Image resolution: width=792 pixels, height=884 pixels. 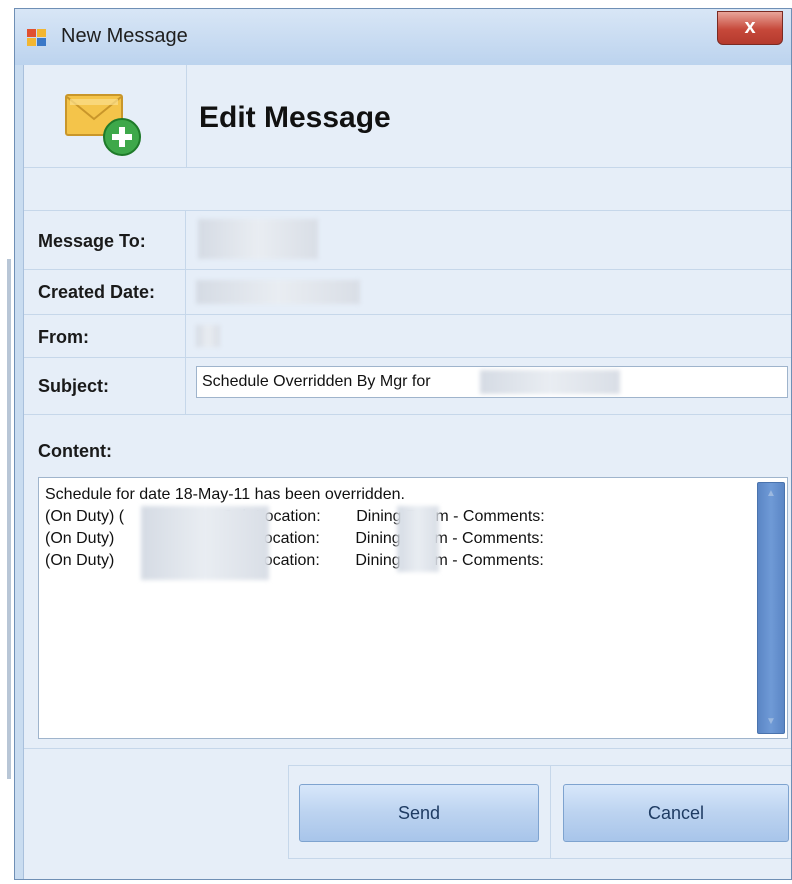 What do you see at coordinates (419, 813) in the screenshot?
I see `send-button: Send` at bounding box center [419, 813].